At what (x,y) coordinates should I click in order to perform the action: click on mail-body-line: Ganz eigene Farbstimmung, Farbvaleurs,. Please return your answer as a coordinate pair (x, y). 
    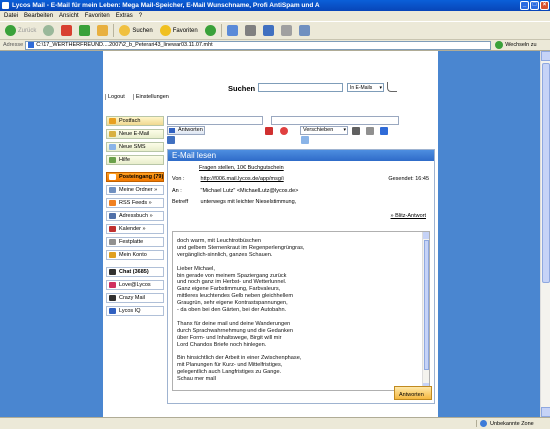
    Looking at the image, I should click on (229, 289).